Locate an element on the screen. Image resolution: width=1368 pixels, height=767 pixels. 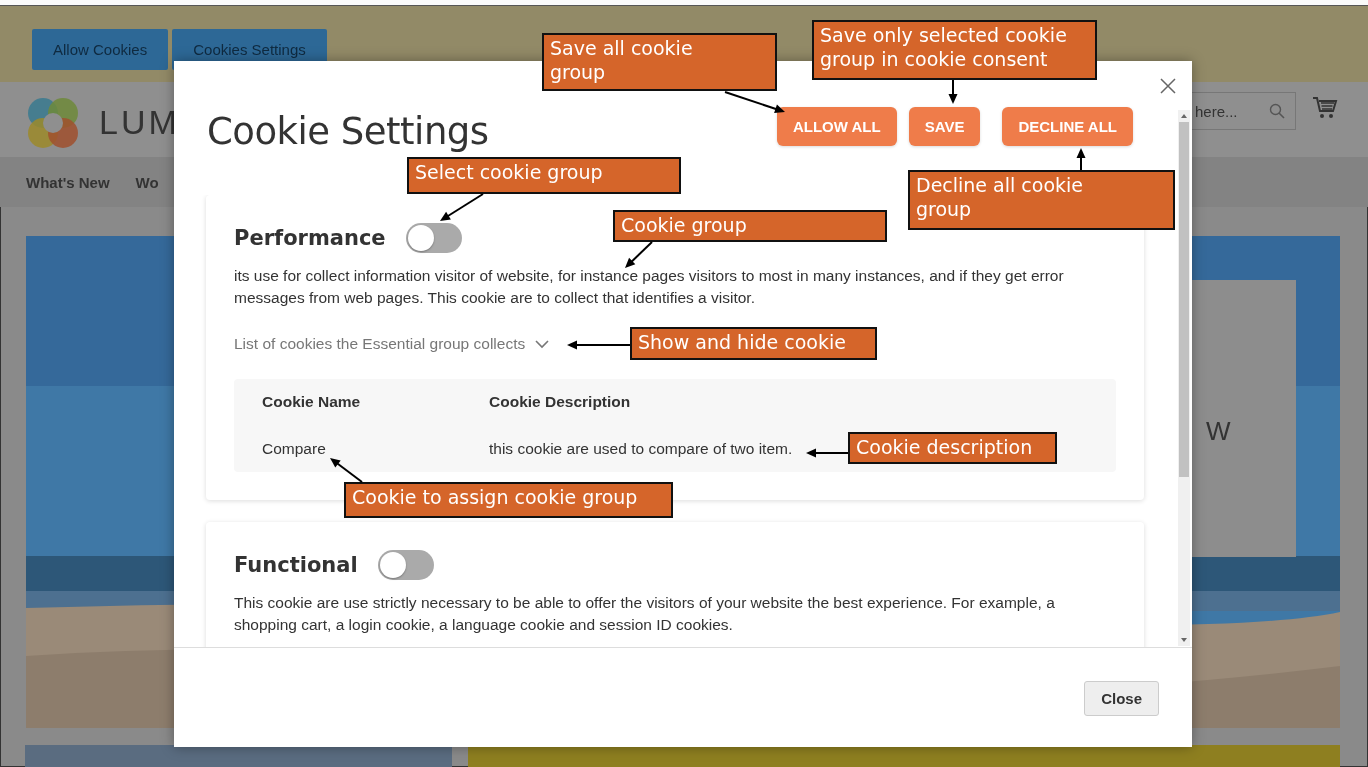
cookie-list-toggle: List of cookies the Essential group collects is located at coordinates (392, 344).